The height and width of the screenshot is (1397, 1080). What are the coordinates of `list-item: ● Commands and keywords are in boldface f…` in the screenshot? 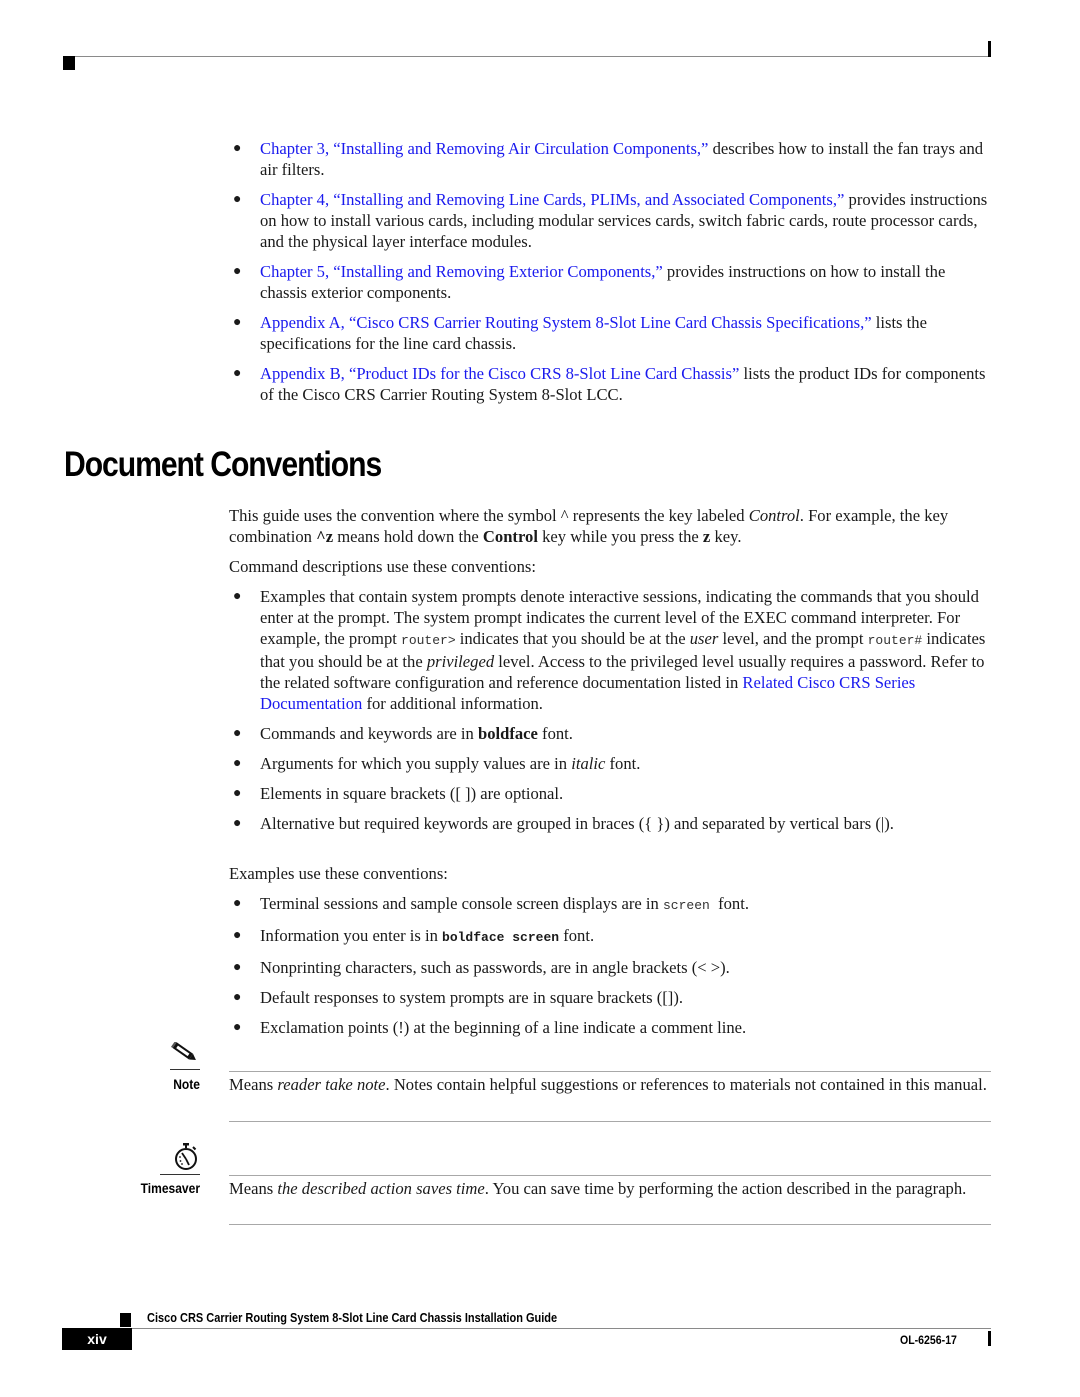 It's located at (403, 733).